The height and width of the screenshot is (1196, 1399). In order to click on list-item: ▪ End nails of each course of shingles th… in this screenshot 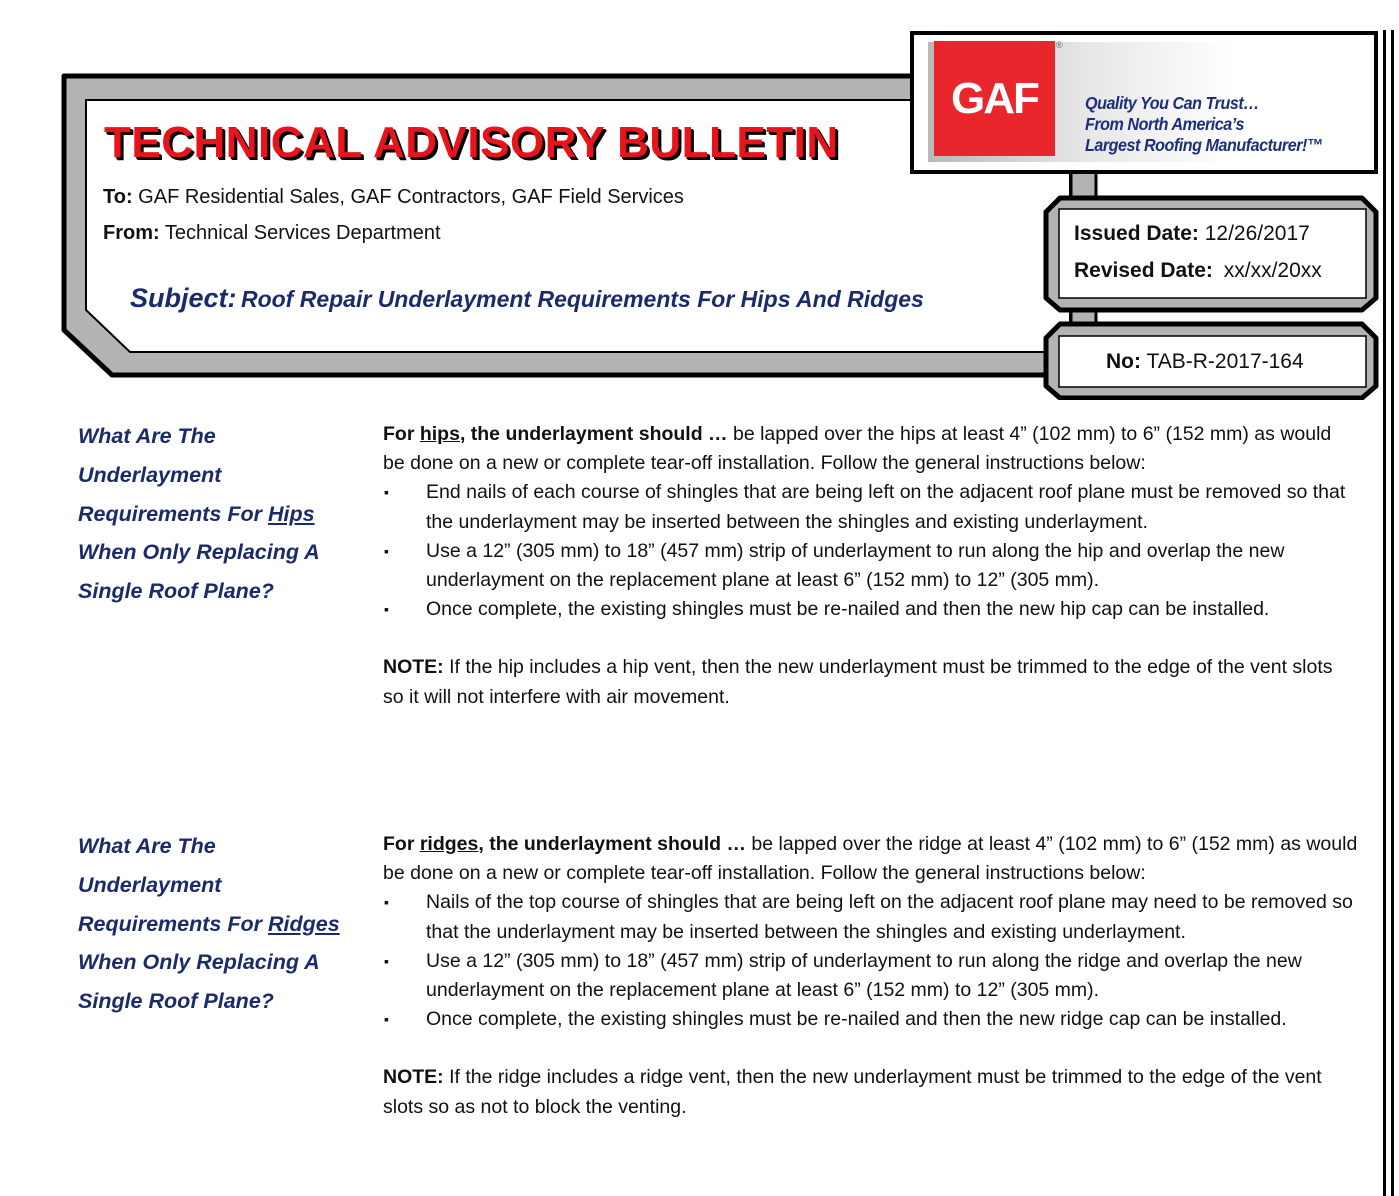, I will do `click(870, 507)`.